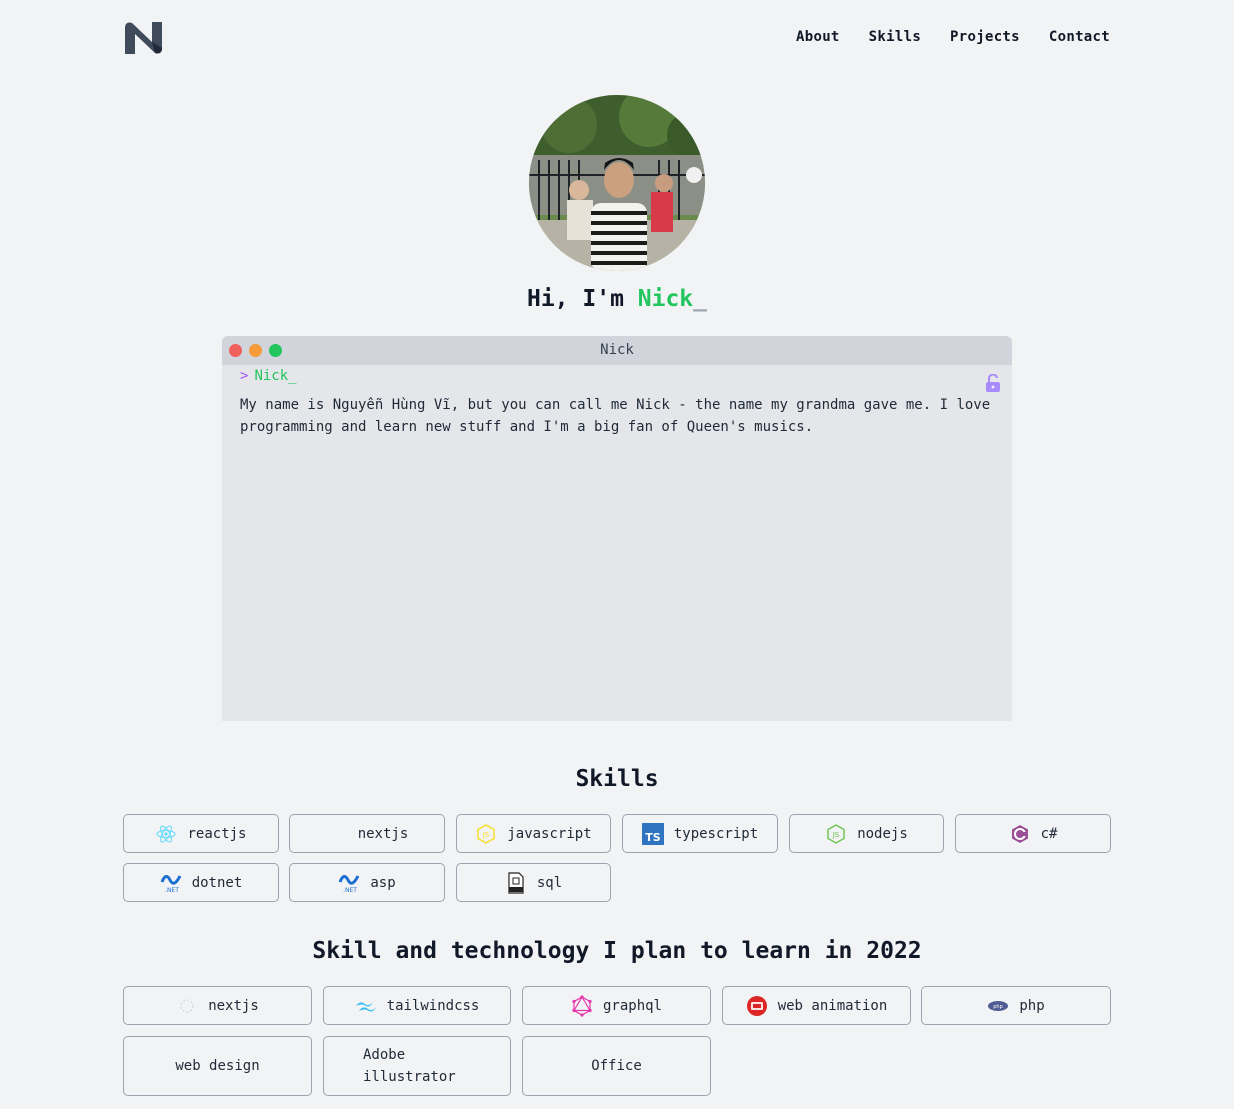  Describe the element at coordinates (993, 383) in the screenshot. I see `unlock-icon` at that location.